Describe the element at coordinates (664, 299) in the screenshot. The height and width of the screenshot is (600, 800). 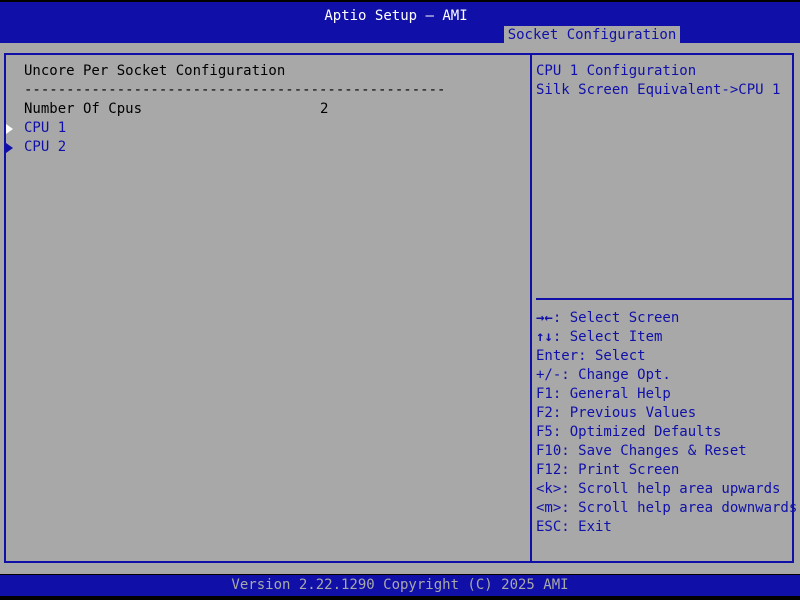
I see `help-divider` at that location.